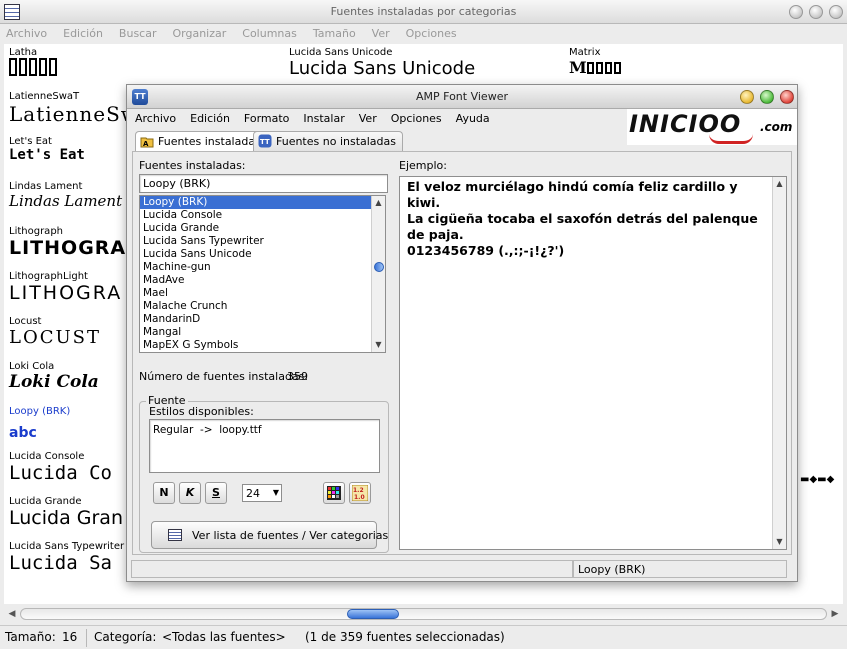  What do you see at coordinates (264, 446) in the screenshot?
I see `styles-list: Regular -> loopy.ttf` at bounding box center [264, 446].